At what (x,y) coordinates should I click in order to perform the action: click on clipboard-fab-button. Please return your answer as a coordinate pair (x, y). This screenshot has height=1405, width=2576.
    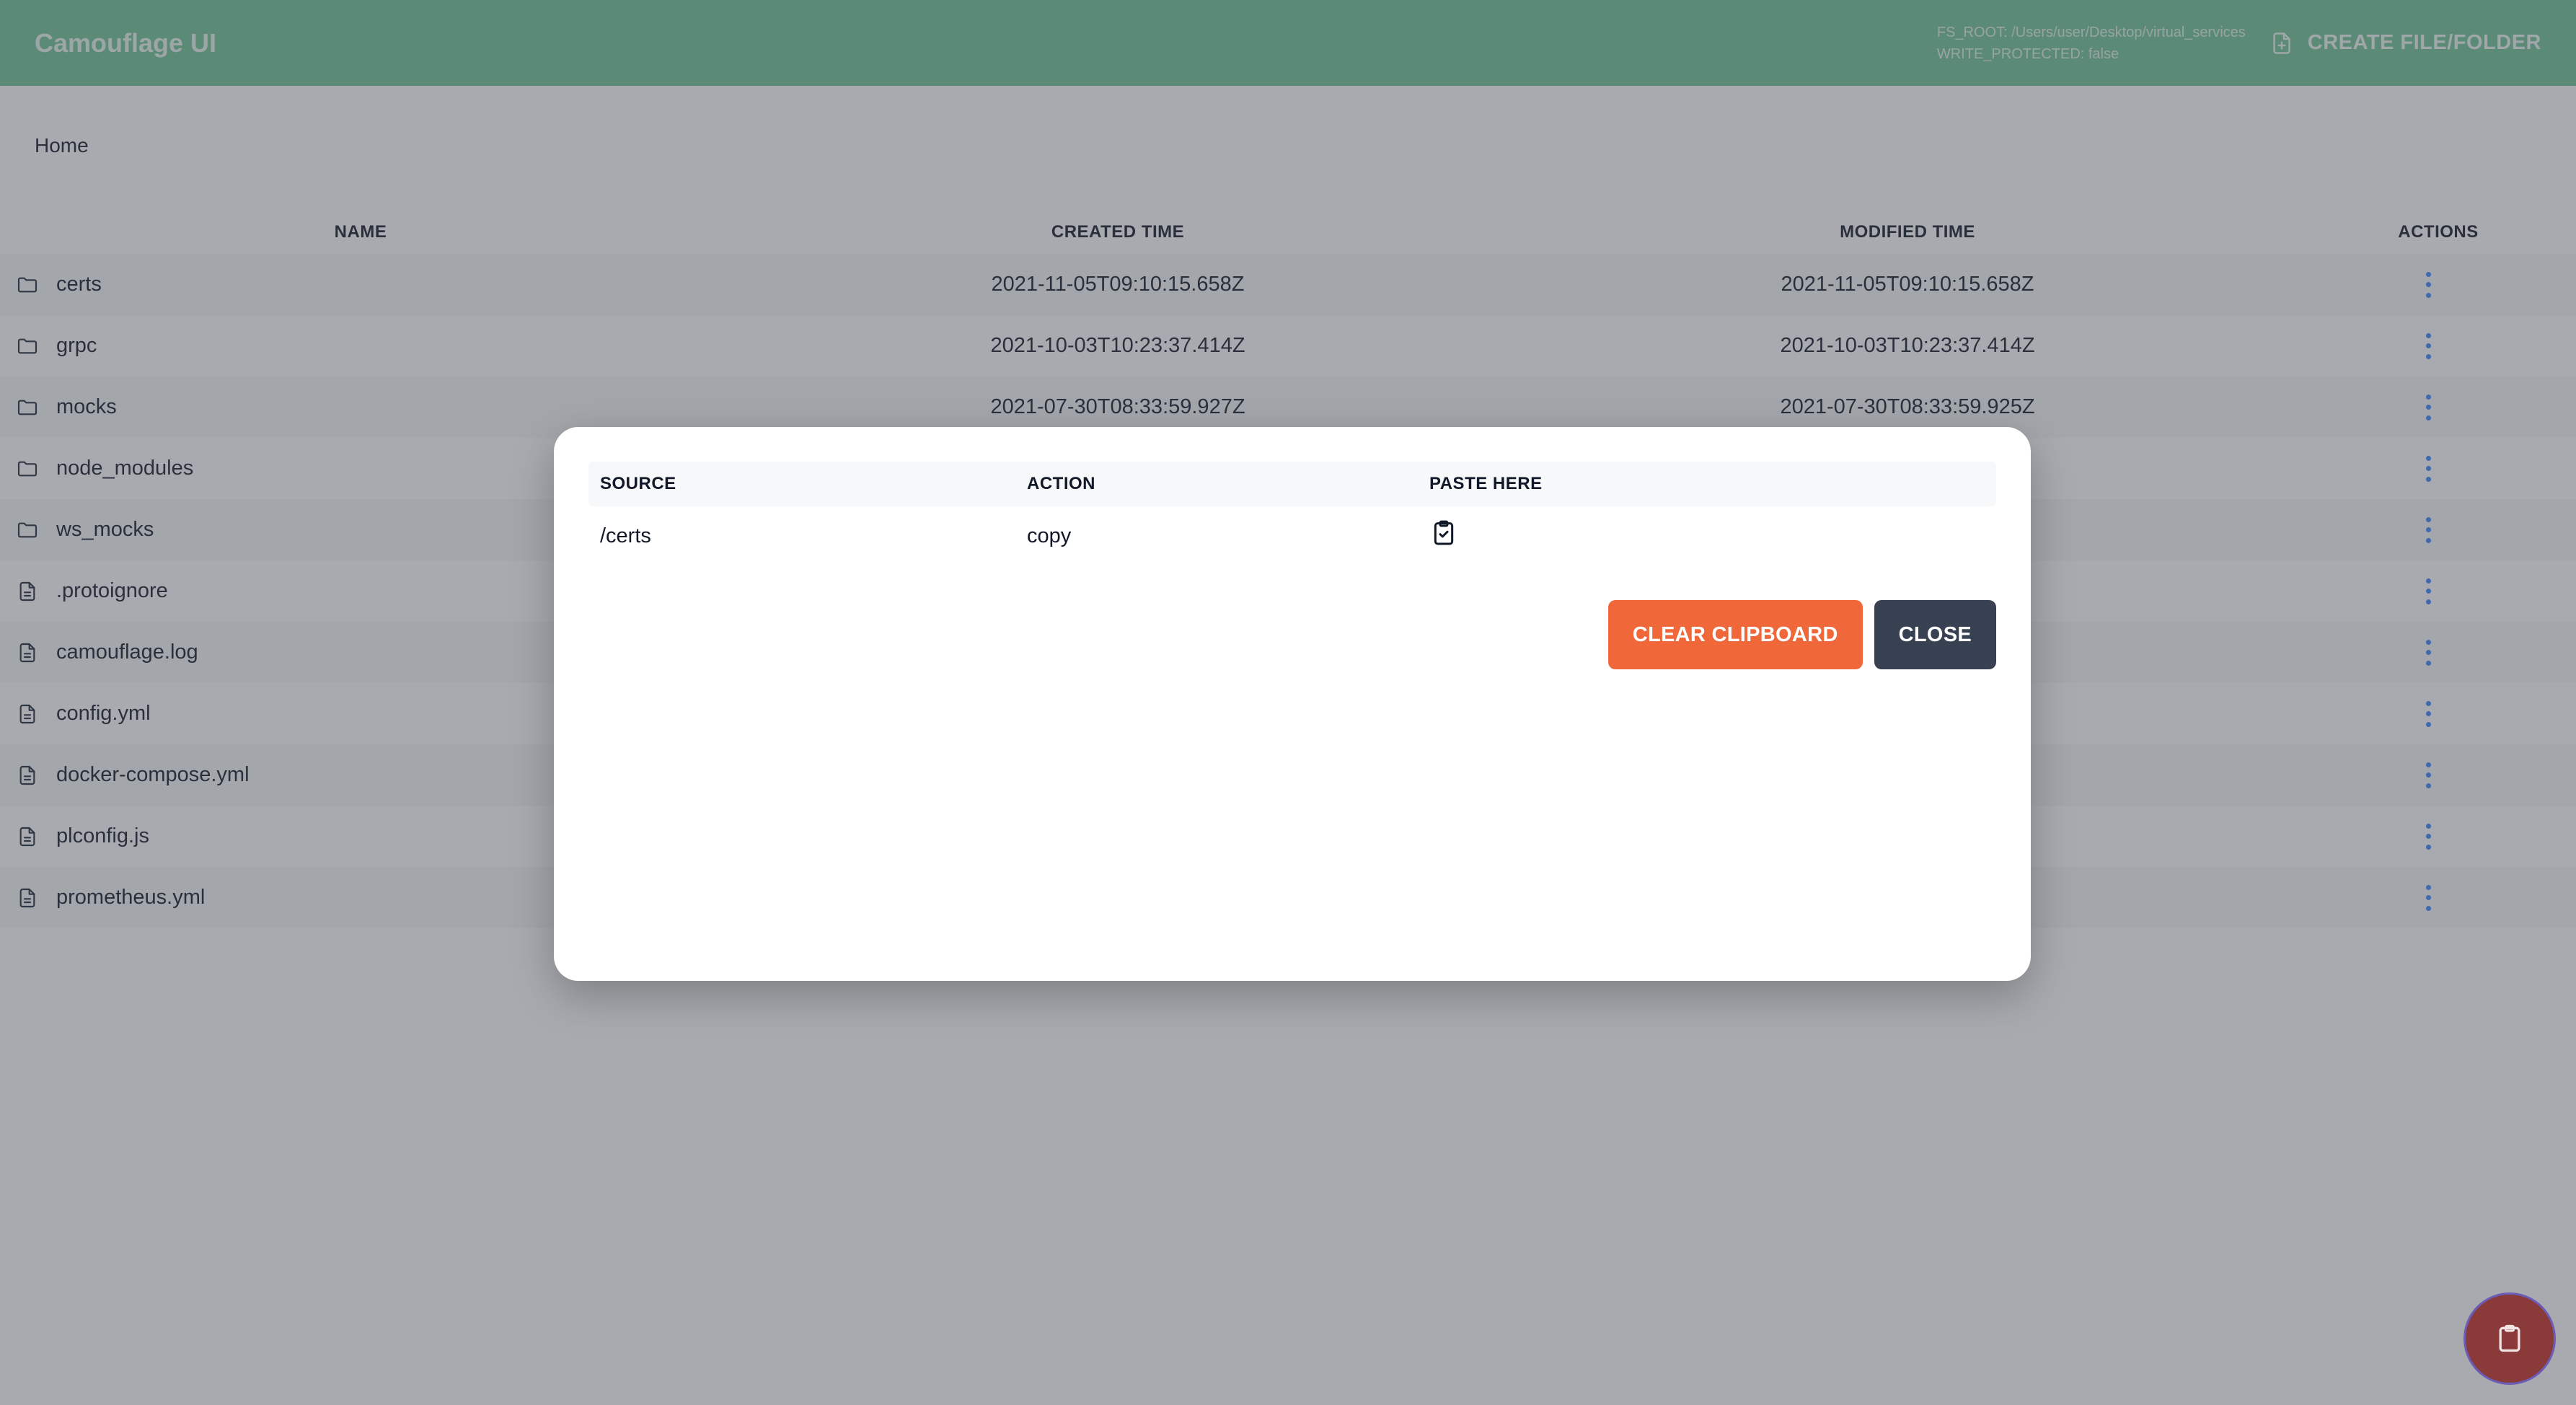
    Looking at the image, I should click on (2509, 1339).